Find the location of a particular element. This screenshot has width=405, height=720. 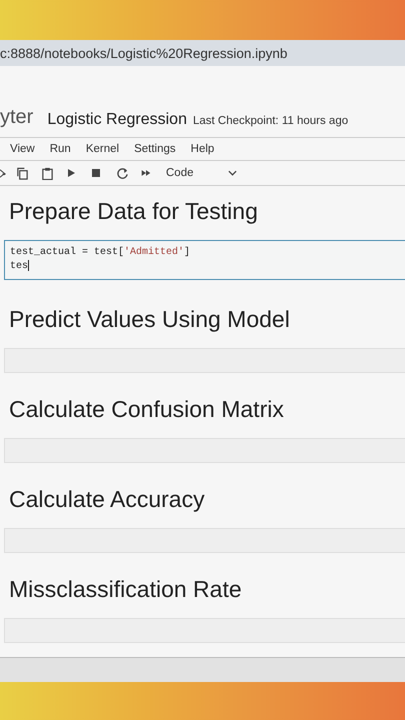

clipboard-icon is located at coordinates (47, 173).